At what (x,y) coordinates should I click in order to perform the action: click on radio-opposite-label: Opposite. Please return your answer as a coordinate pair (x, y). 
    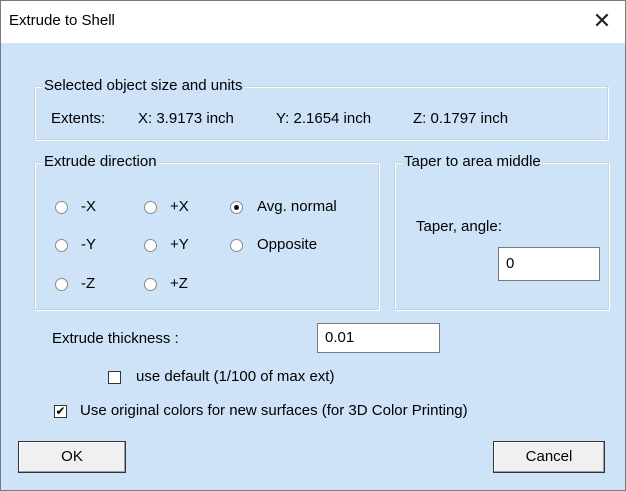
    Looking at the image, I should click on (287, 244).